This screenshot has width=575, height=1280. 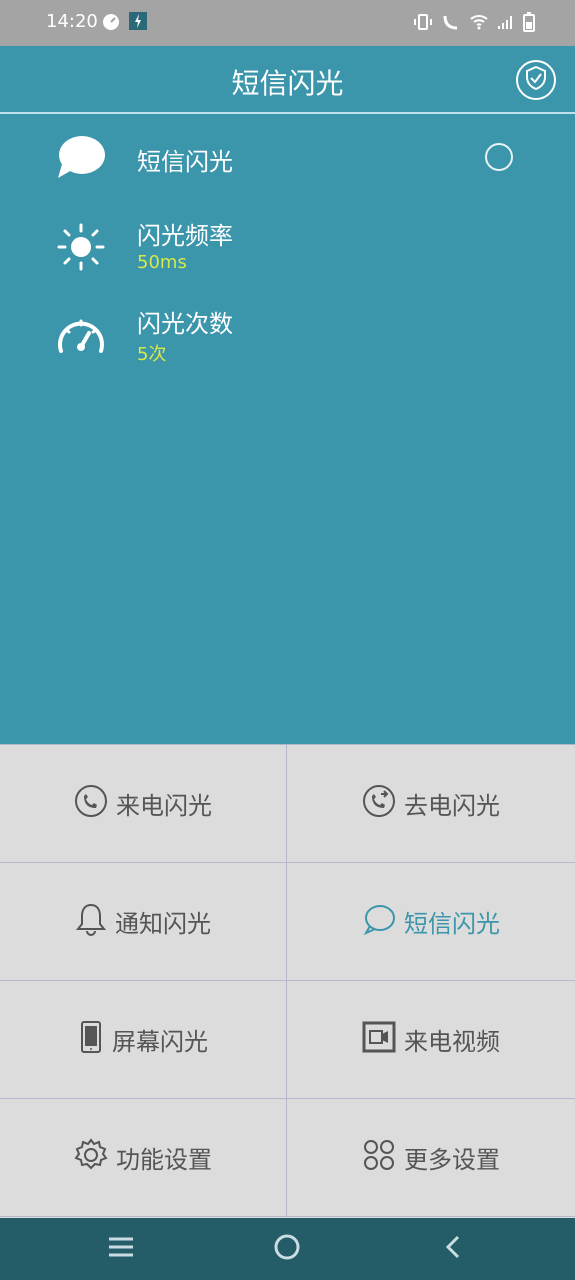 I want to click on menu-label: 短信闪光, so click(x=452, y=924).